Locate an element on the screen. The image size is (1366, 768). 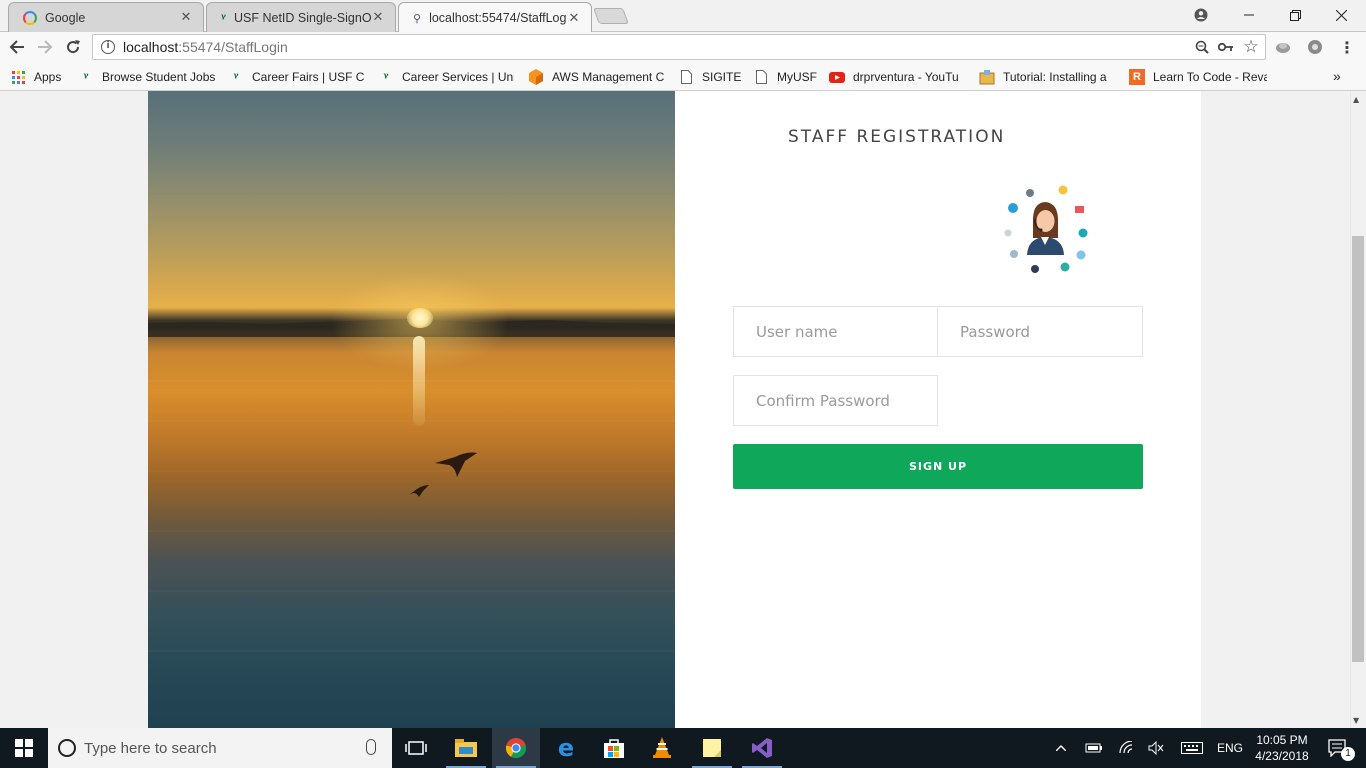
new-tab-button is located at coordinates (611, 16).